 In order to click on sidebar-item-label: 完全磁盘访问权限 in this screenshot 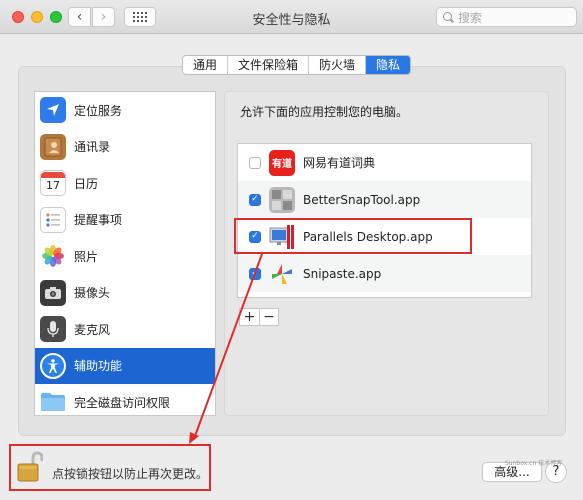, I will do `click(122, 402)`.